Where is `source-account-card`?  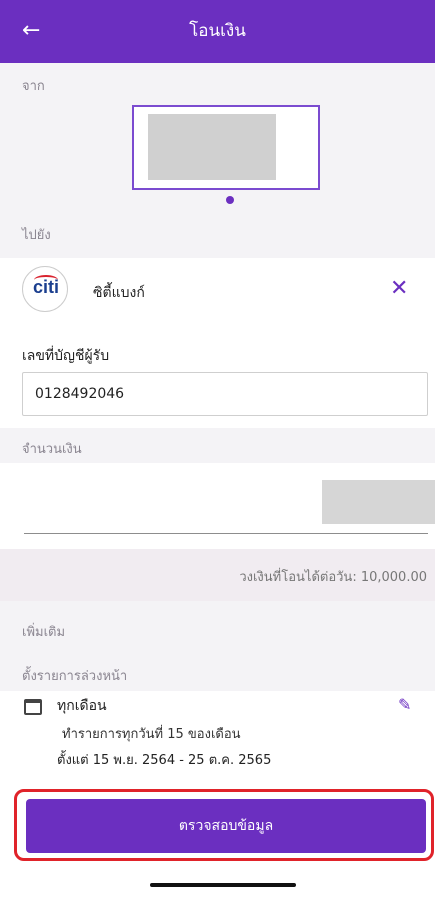 source-account-card is located at coordinates (226, 147).